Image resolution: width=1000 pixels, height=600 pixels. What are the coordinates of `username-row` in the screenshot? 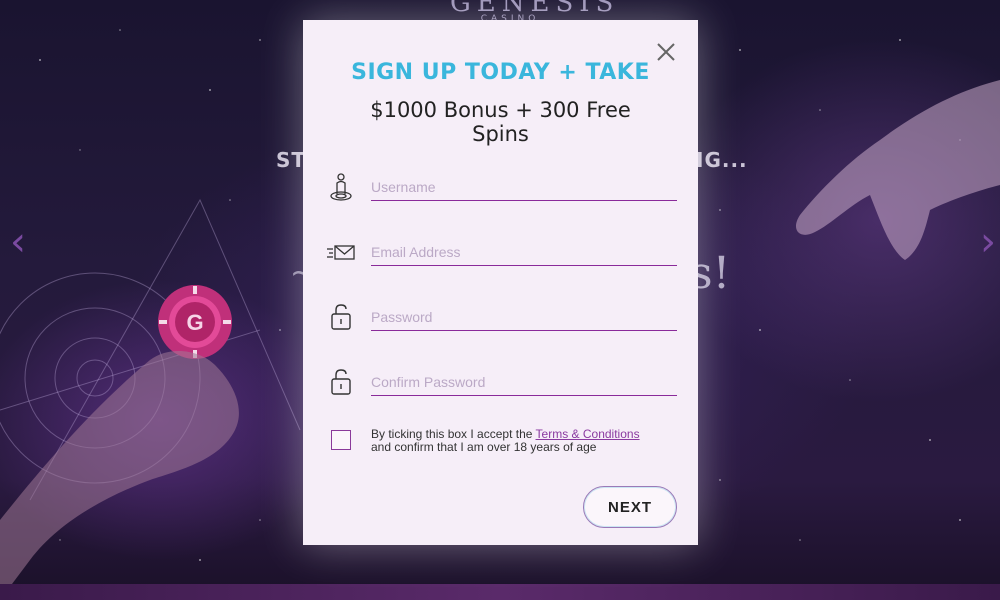 It's located at (503, 188).